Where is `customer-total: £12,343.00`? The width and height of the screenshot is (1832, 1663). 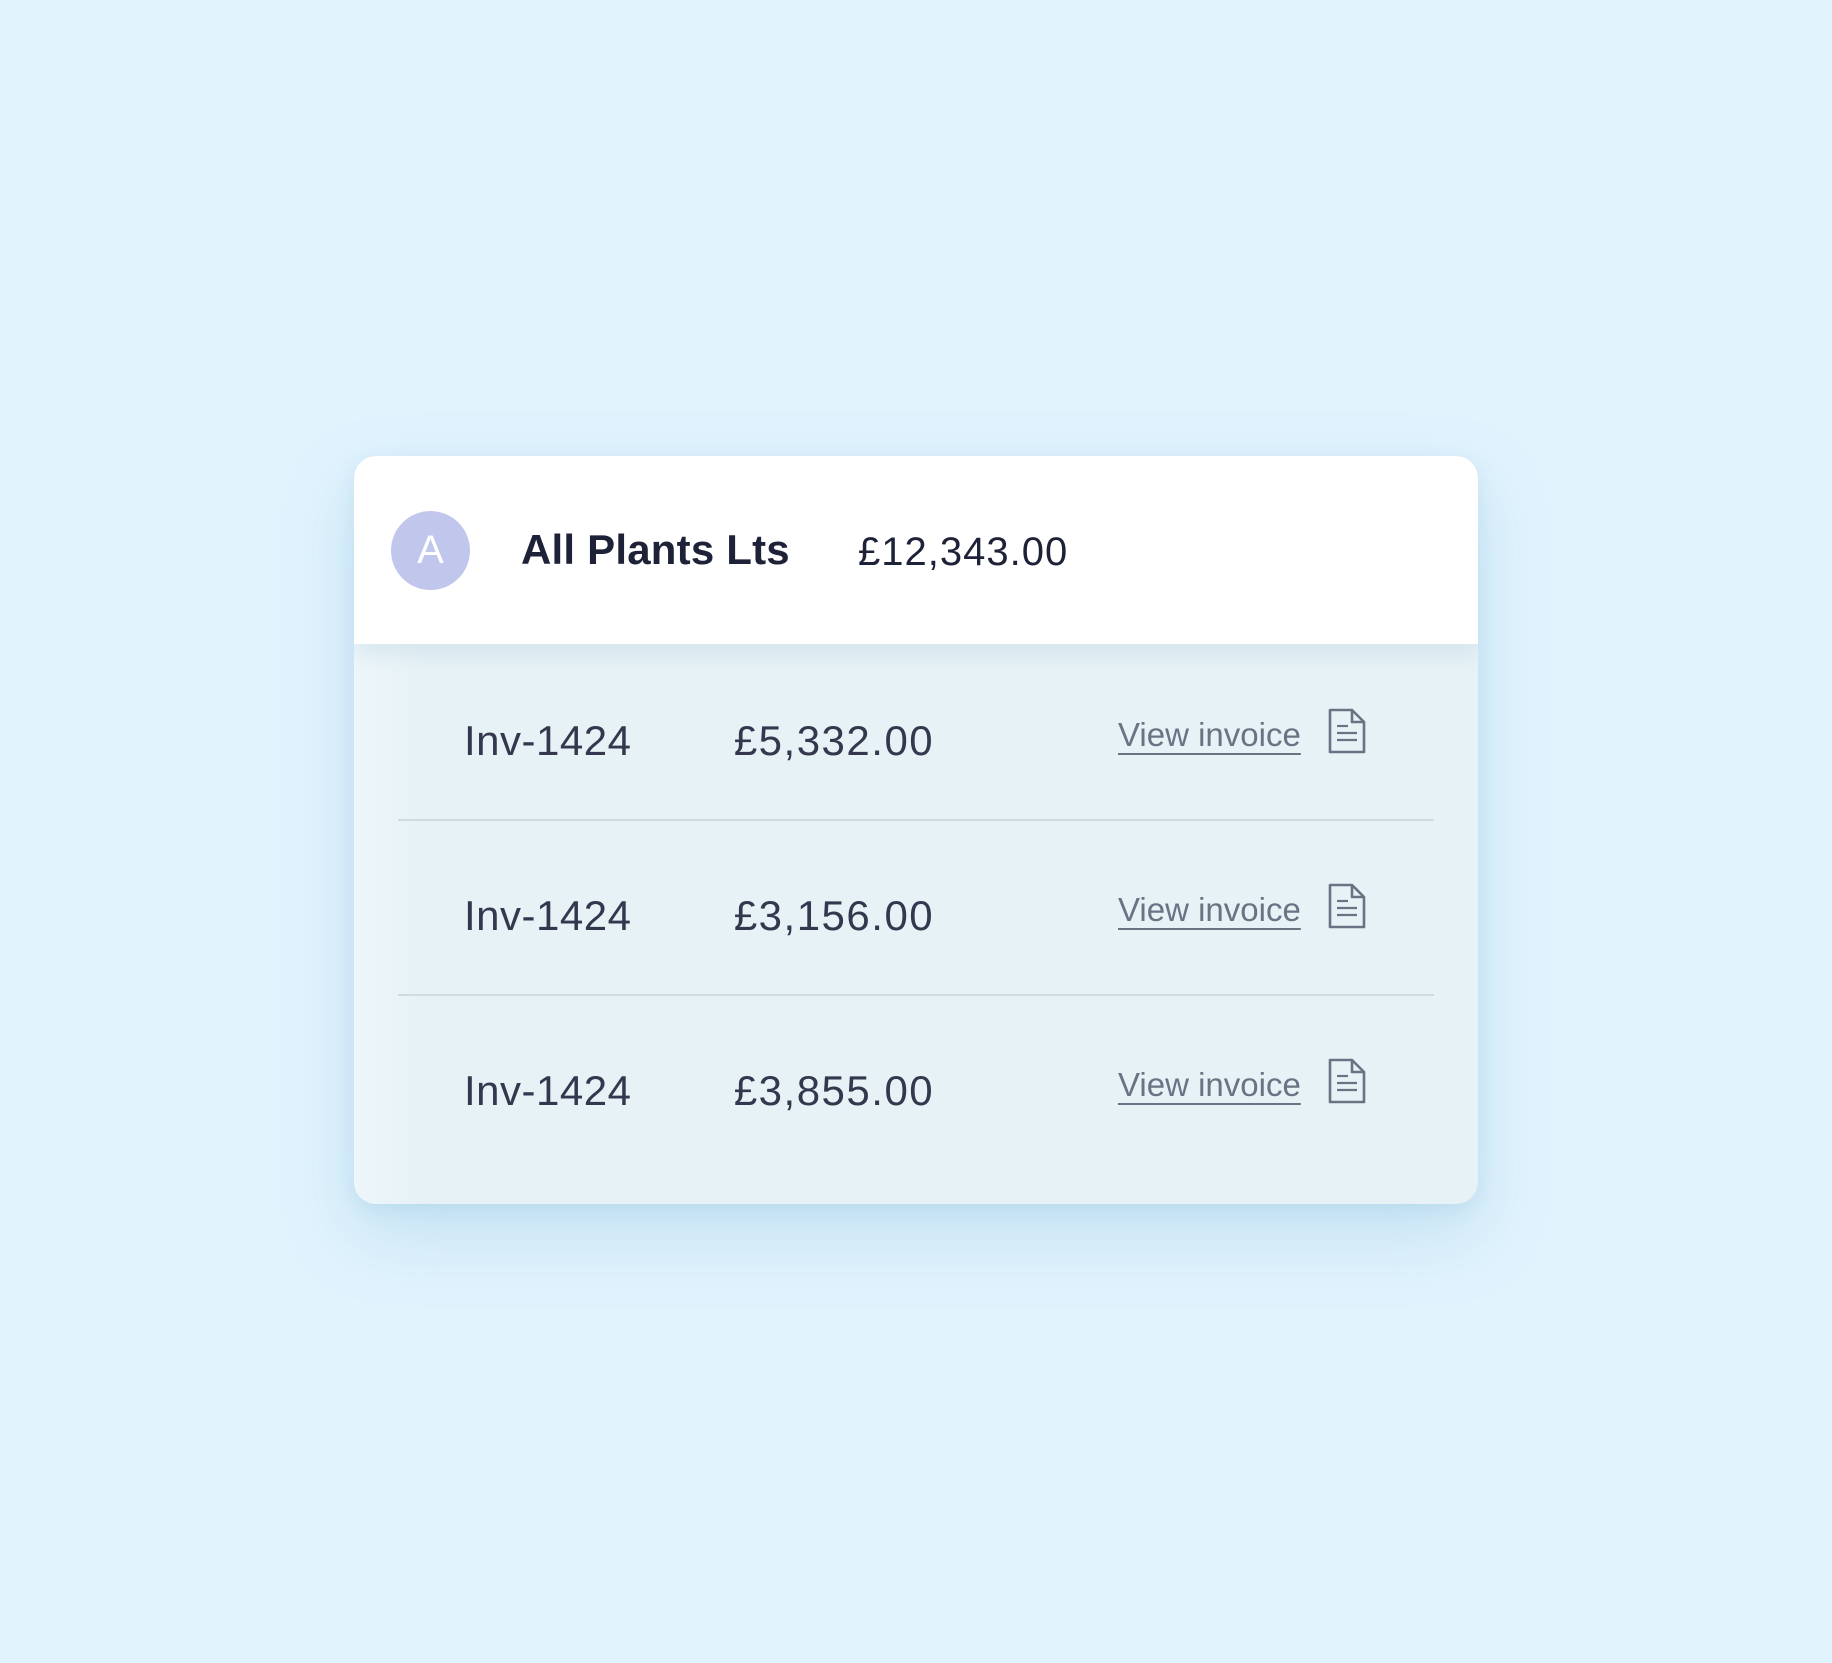 customer-total: £12,343.00 is located at coordinates (963, 552).